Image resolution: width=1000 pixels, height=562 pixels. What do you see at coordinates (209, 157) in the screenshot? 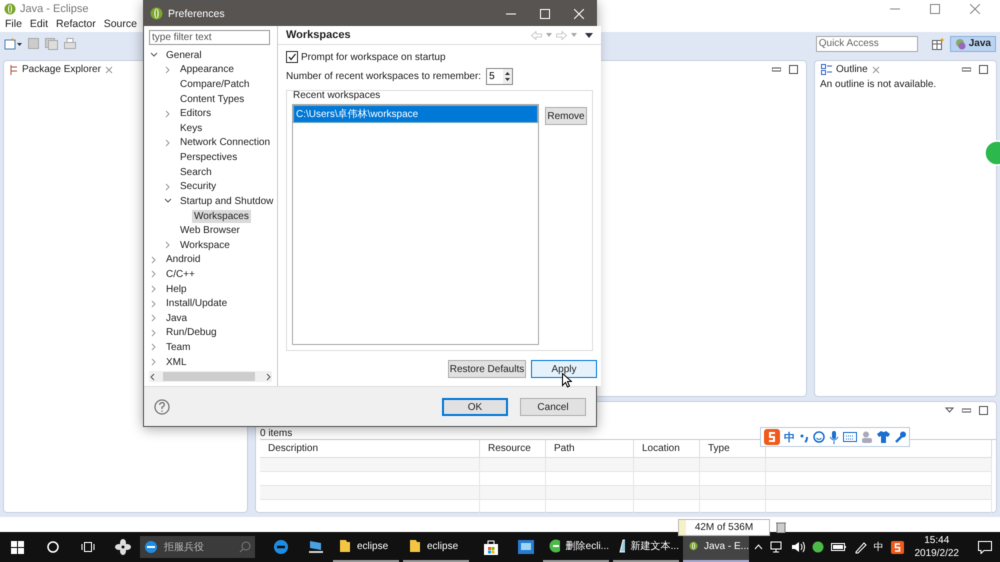
I see `tree-item: Perspectives` at bounding box center [209, 157].